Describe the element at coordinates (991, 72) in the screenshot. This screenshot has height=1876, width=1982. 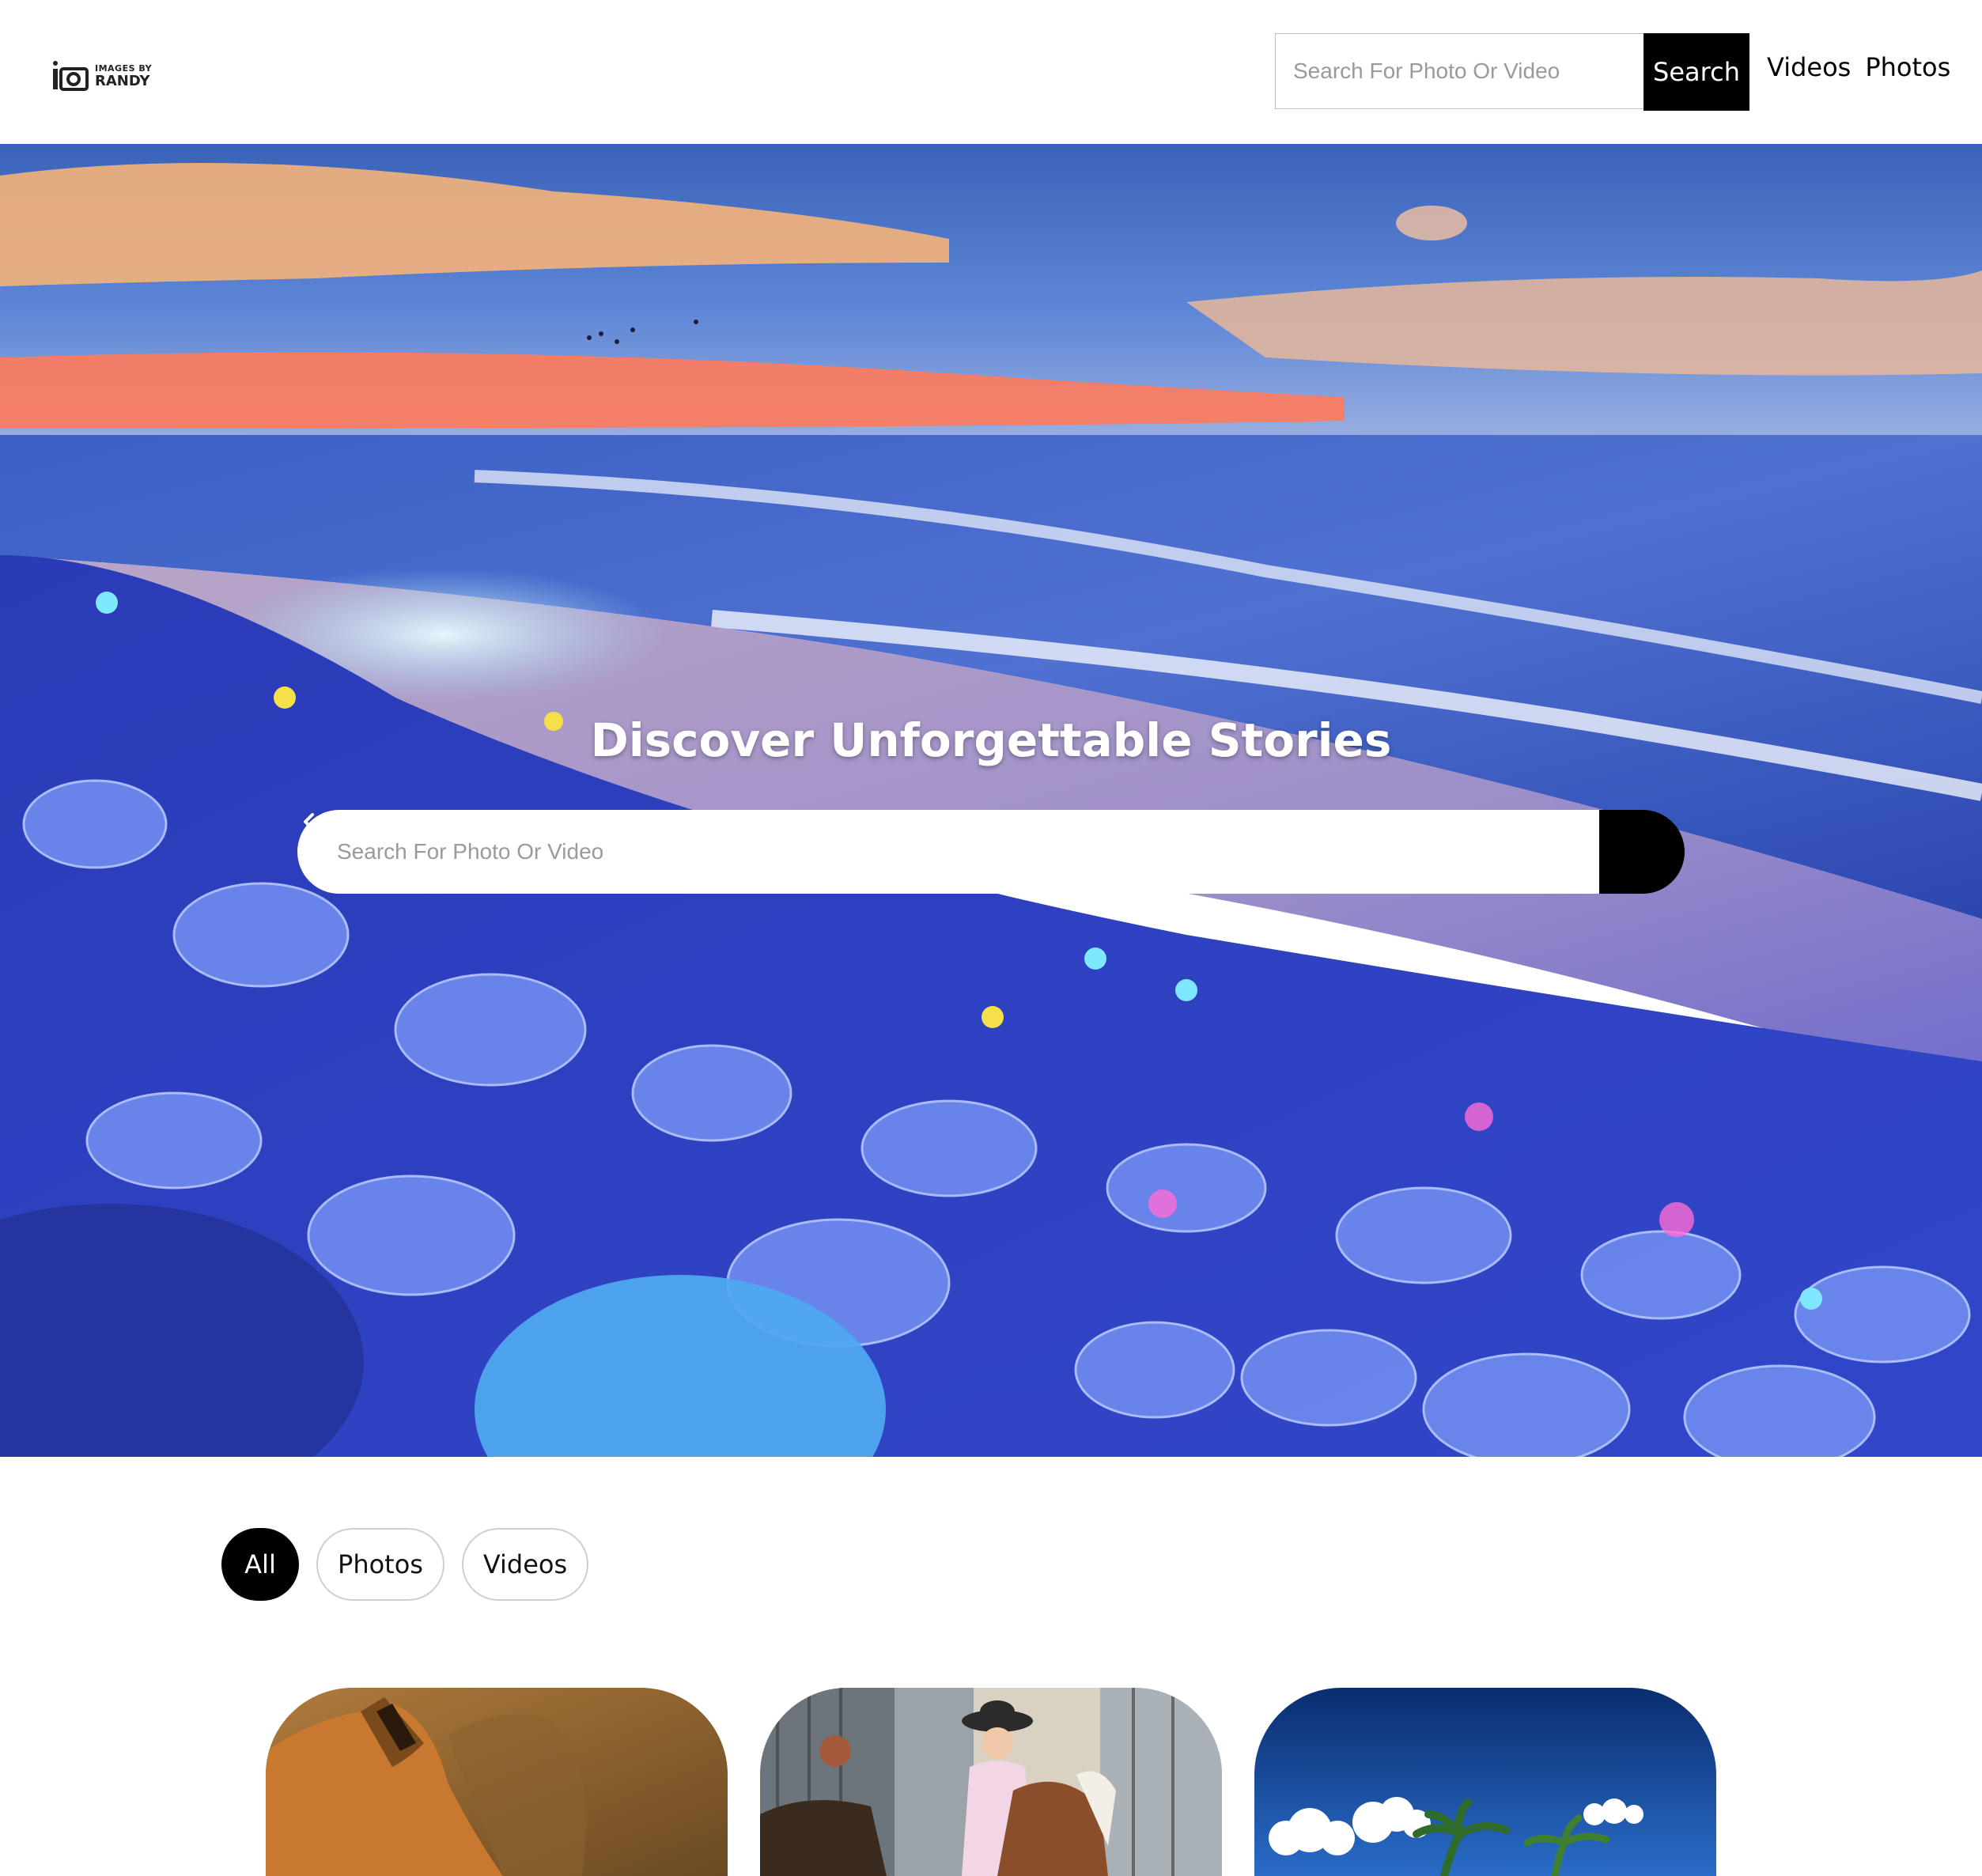
I see `site-header: IMAGES BY RANDY Search Videos Photos` at that location.